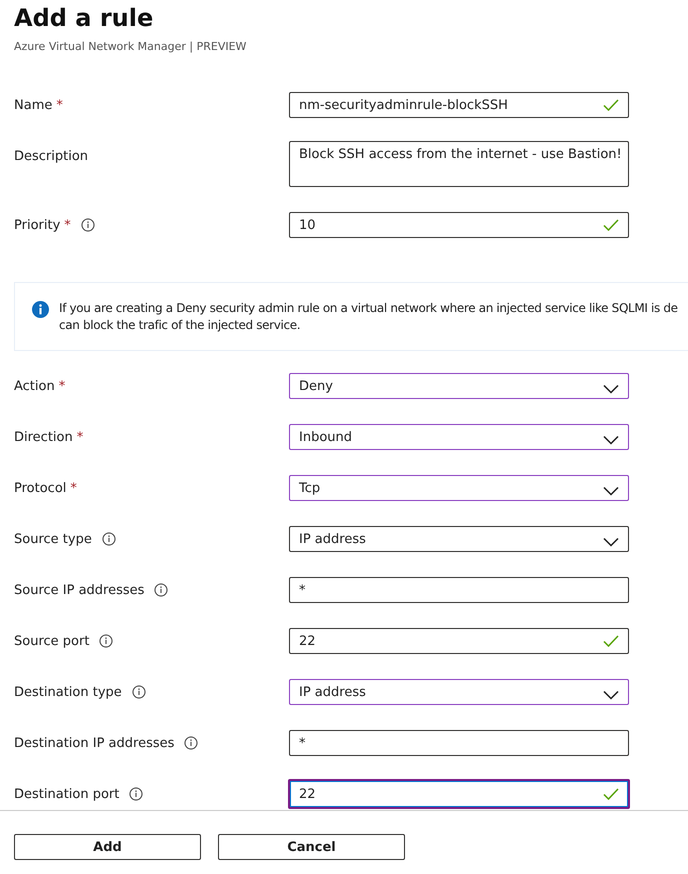 The height and width of the screenshot is (874, 688). Describe the element at coordinates (68, 692) in the screenshot. I see `field-label: Destination type` at that location.